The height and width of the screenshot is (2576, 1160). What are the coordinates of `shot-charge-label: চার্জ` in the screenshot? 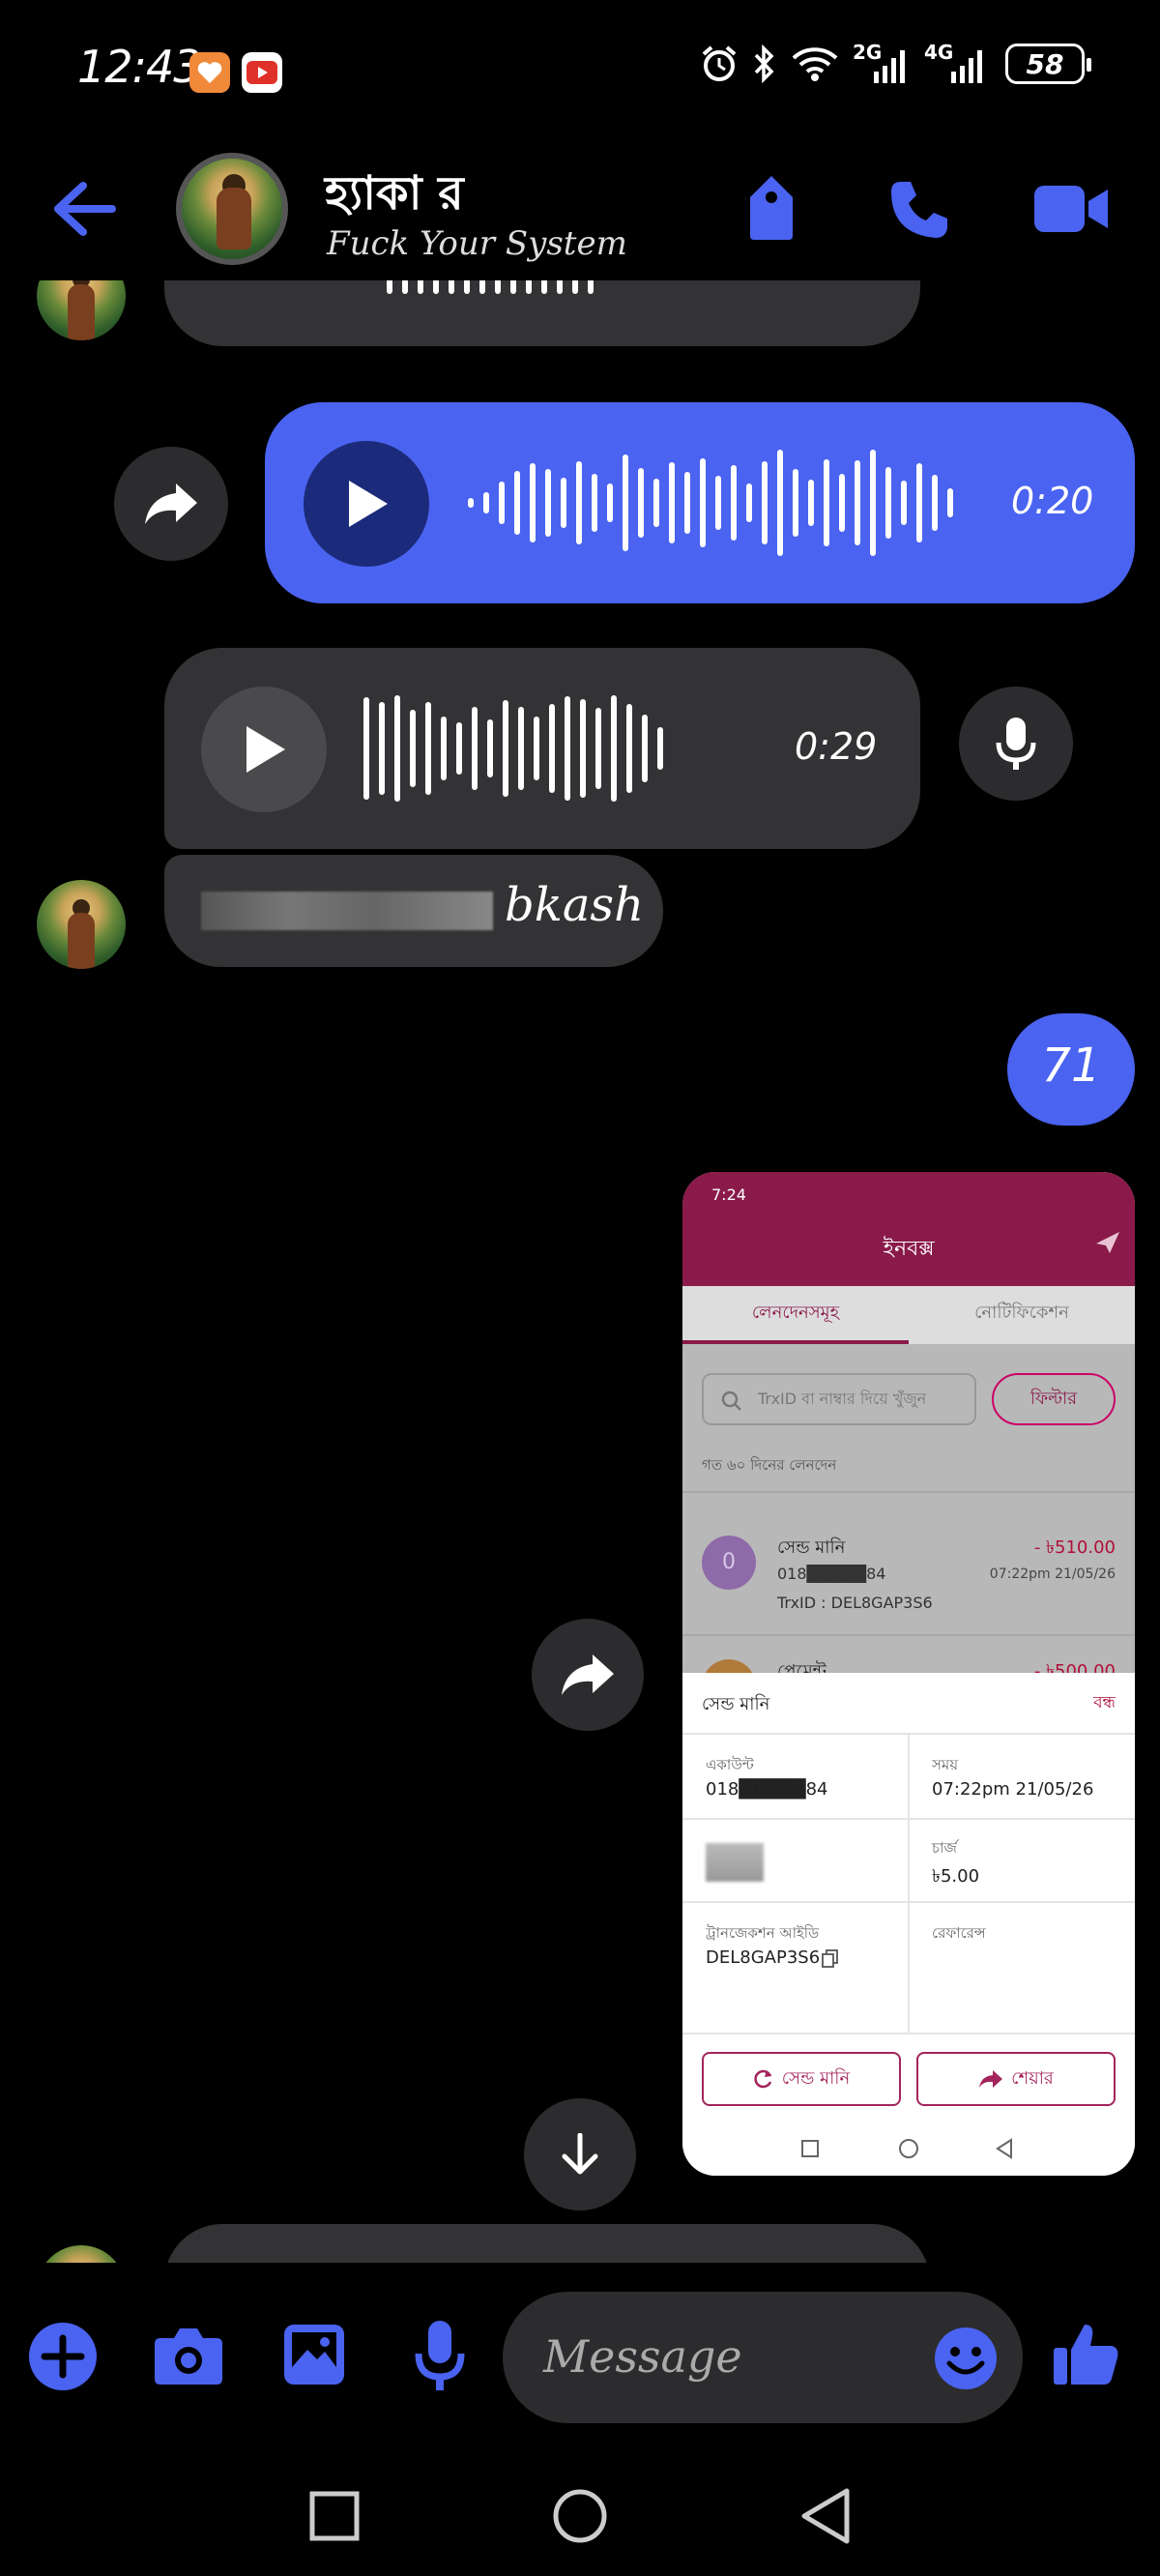 It's located at (944, 1848).